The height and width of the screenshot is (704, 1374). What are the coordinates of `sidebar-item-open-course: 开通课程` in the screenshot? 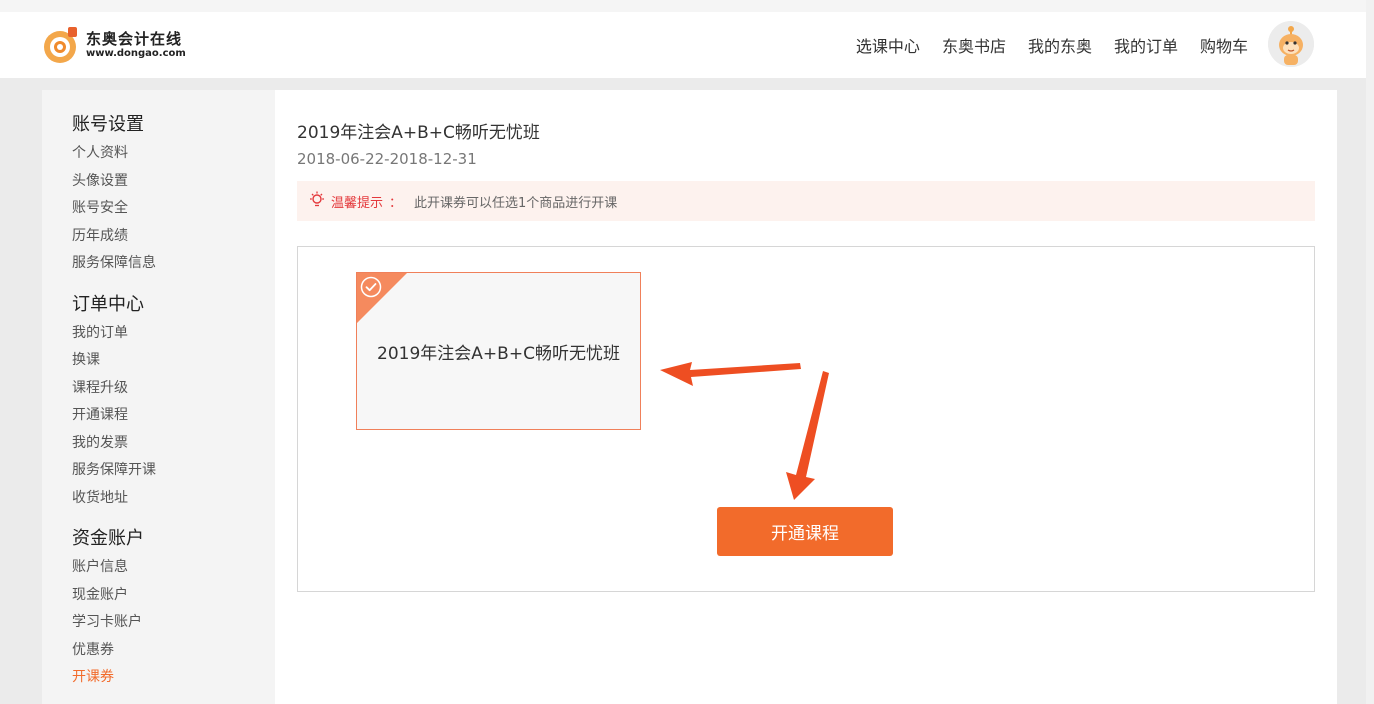 It's located at (173, 416).